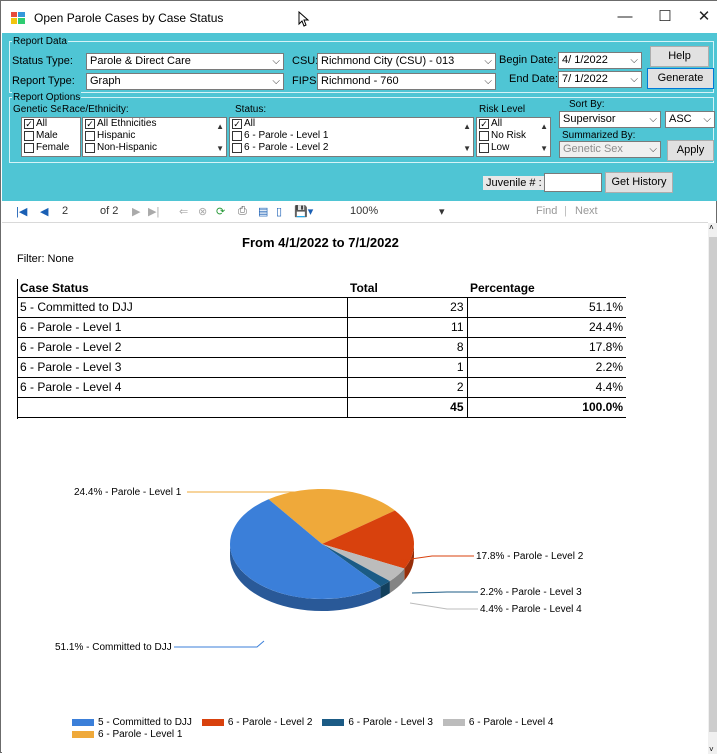  I want to click on genetic-sex-list: ✓ All Male Female, so click(51, 137).